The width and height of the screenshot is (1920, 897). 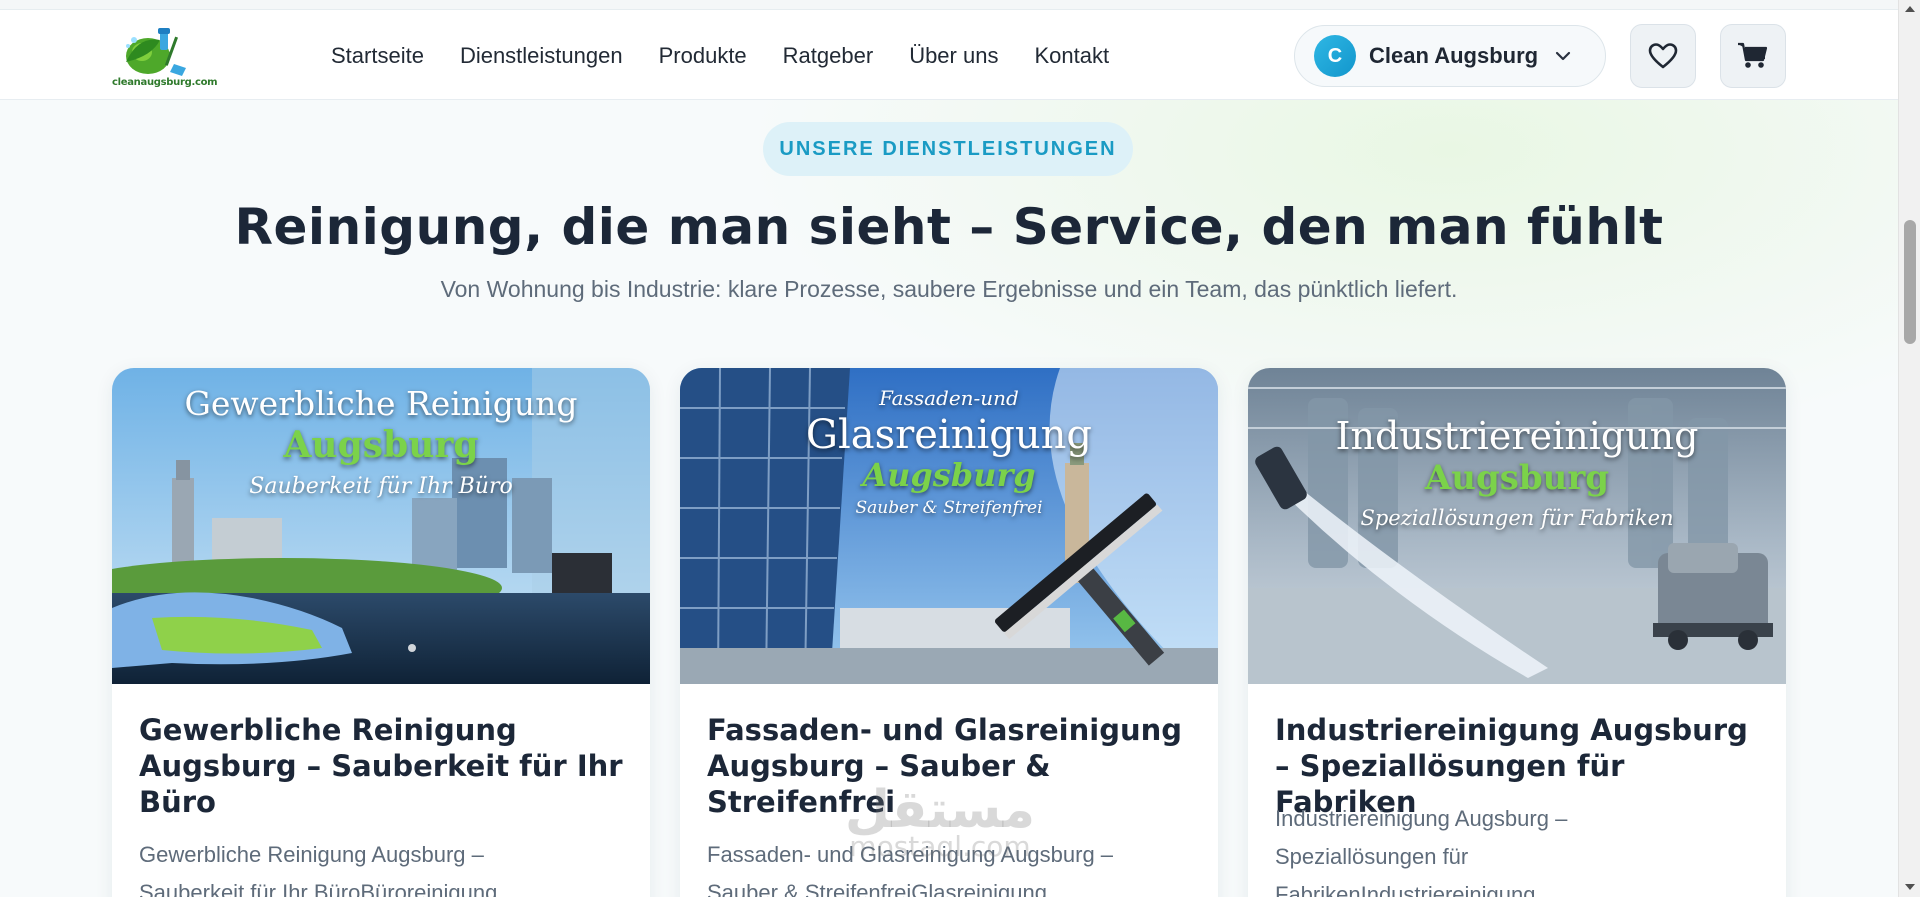 What do you see at coordinates (948, 149) in the screenshot?
I see `section-badge: UNSERE DIENSTLEISTUNGEN` at bounding box center [948, 149].